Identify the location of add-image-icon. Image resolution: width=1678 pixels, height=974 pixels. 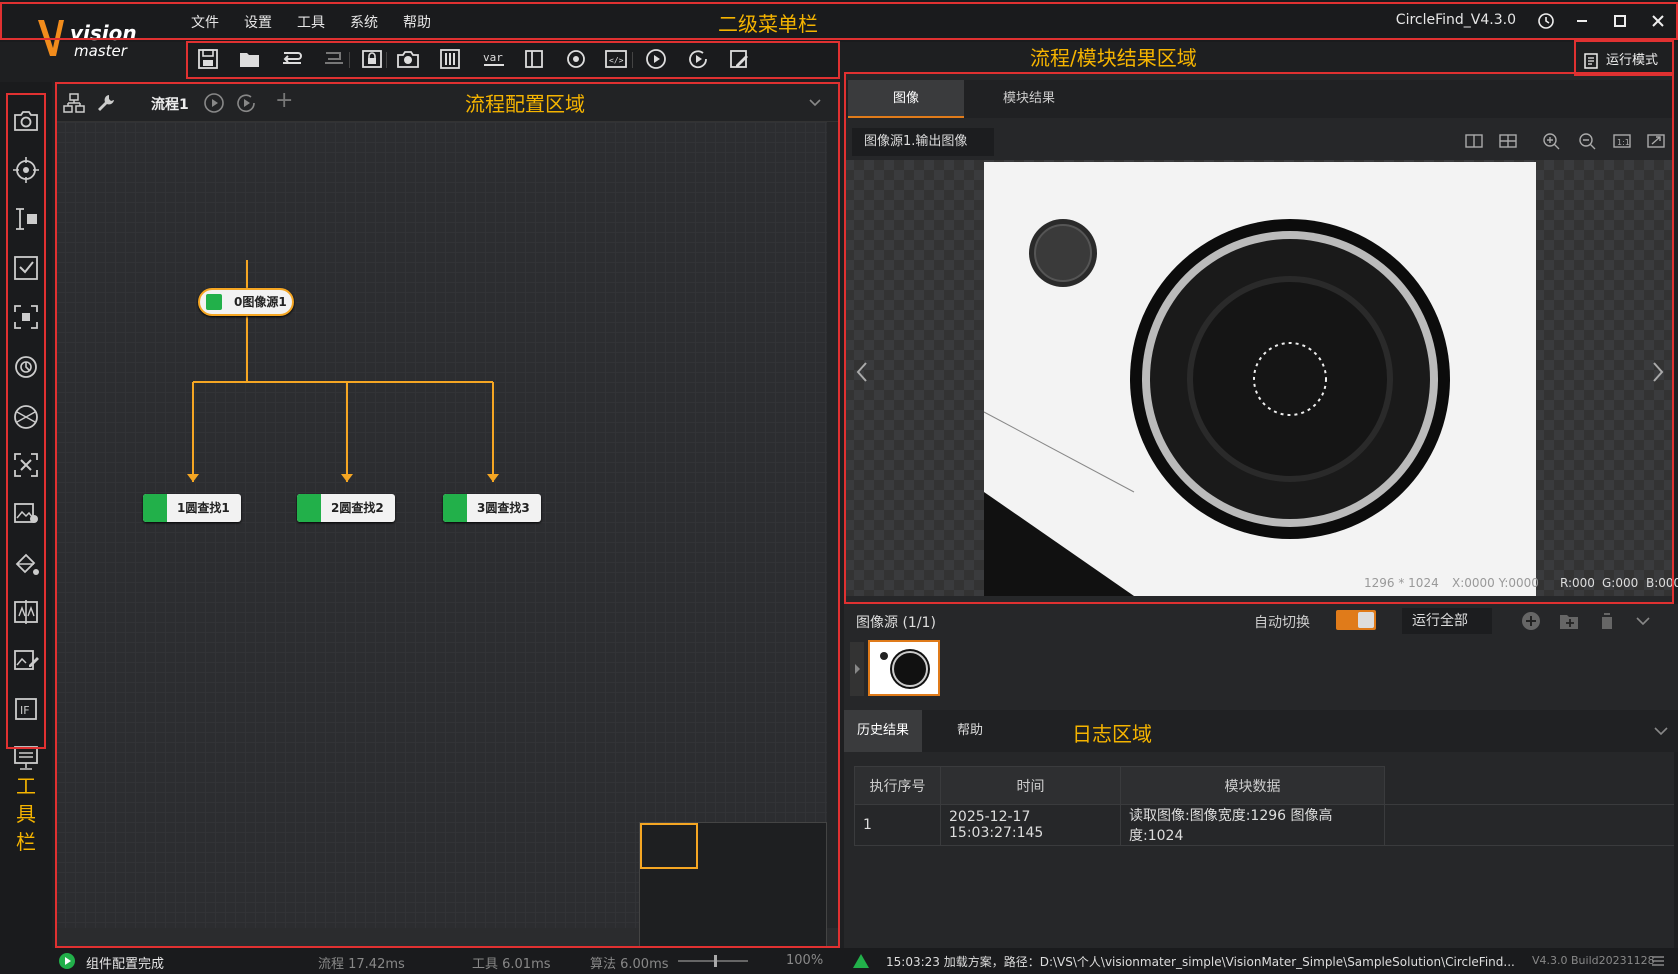
(1531, 621).